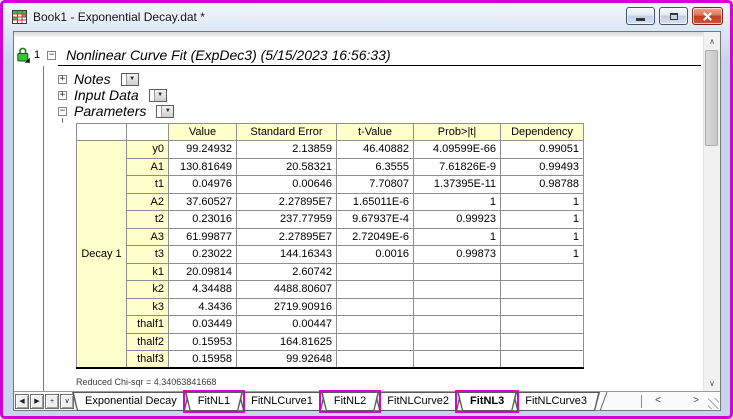  I want to click on close-button, so click(707, 16).